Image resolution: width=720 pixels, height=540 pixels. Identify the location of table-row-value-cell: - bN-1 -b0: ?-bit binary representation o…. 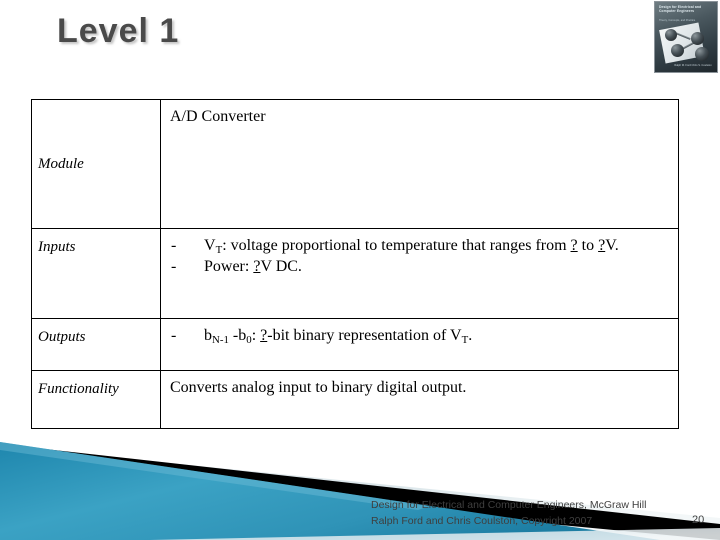
(419, 344).